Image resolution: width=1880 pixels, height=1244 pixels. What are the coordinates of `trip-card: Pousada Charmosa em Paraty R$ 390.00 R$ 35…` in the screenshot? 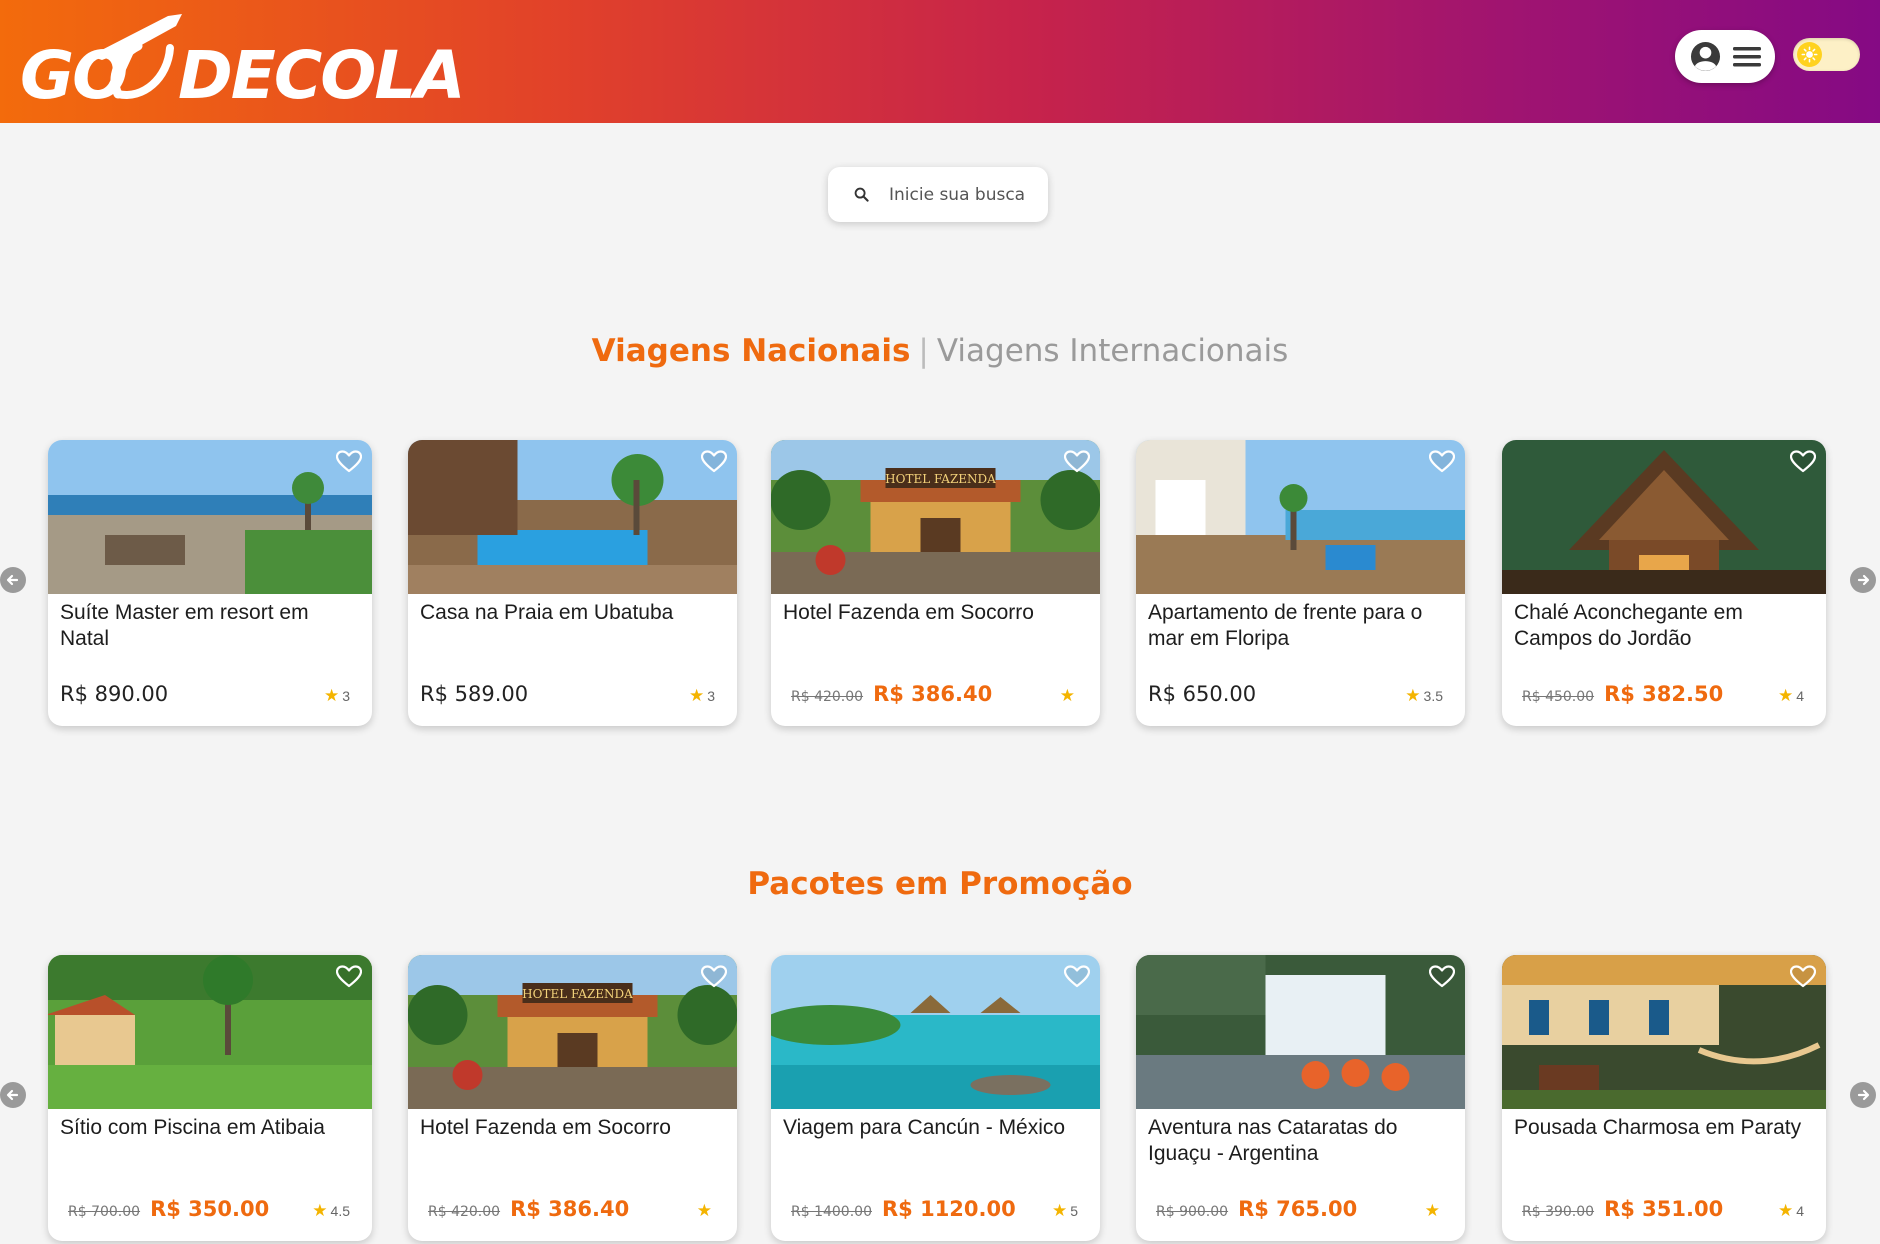 It's located at (1664, 1098).